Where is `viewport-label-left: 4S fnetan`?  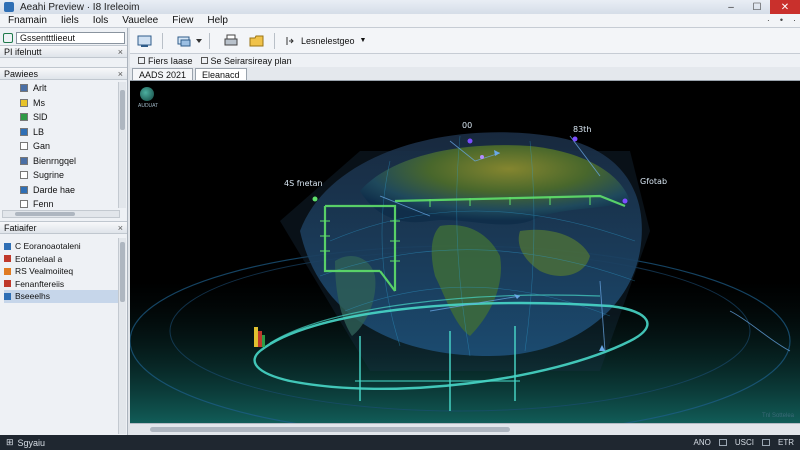
viewport-label-left: 4S fnetan is located at coordinates (303, 183).